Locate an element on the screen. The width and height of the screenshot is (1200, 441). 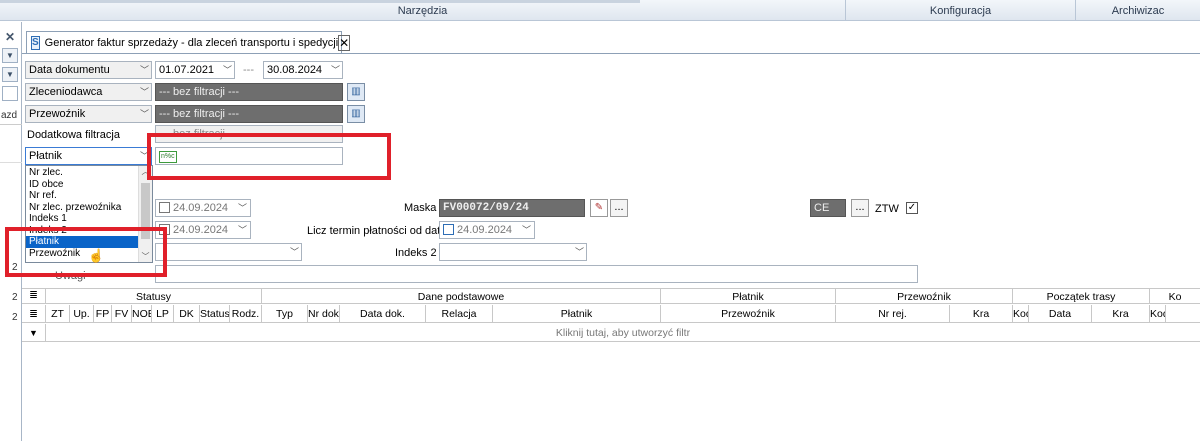
ribbon-group-archive: Archiwizac is located at coordinates (1137, 10).